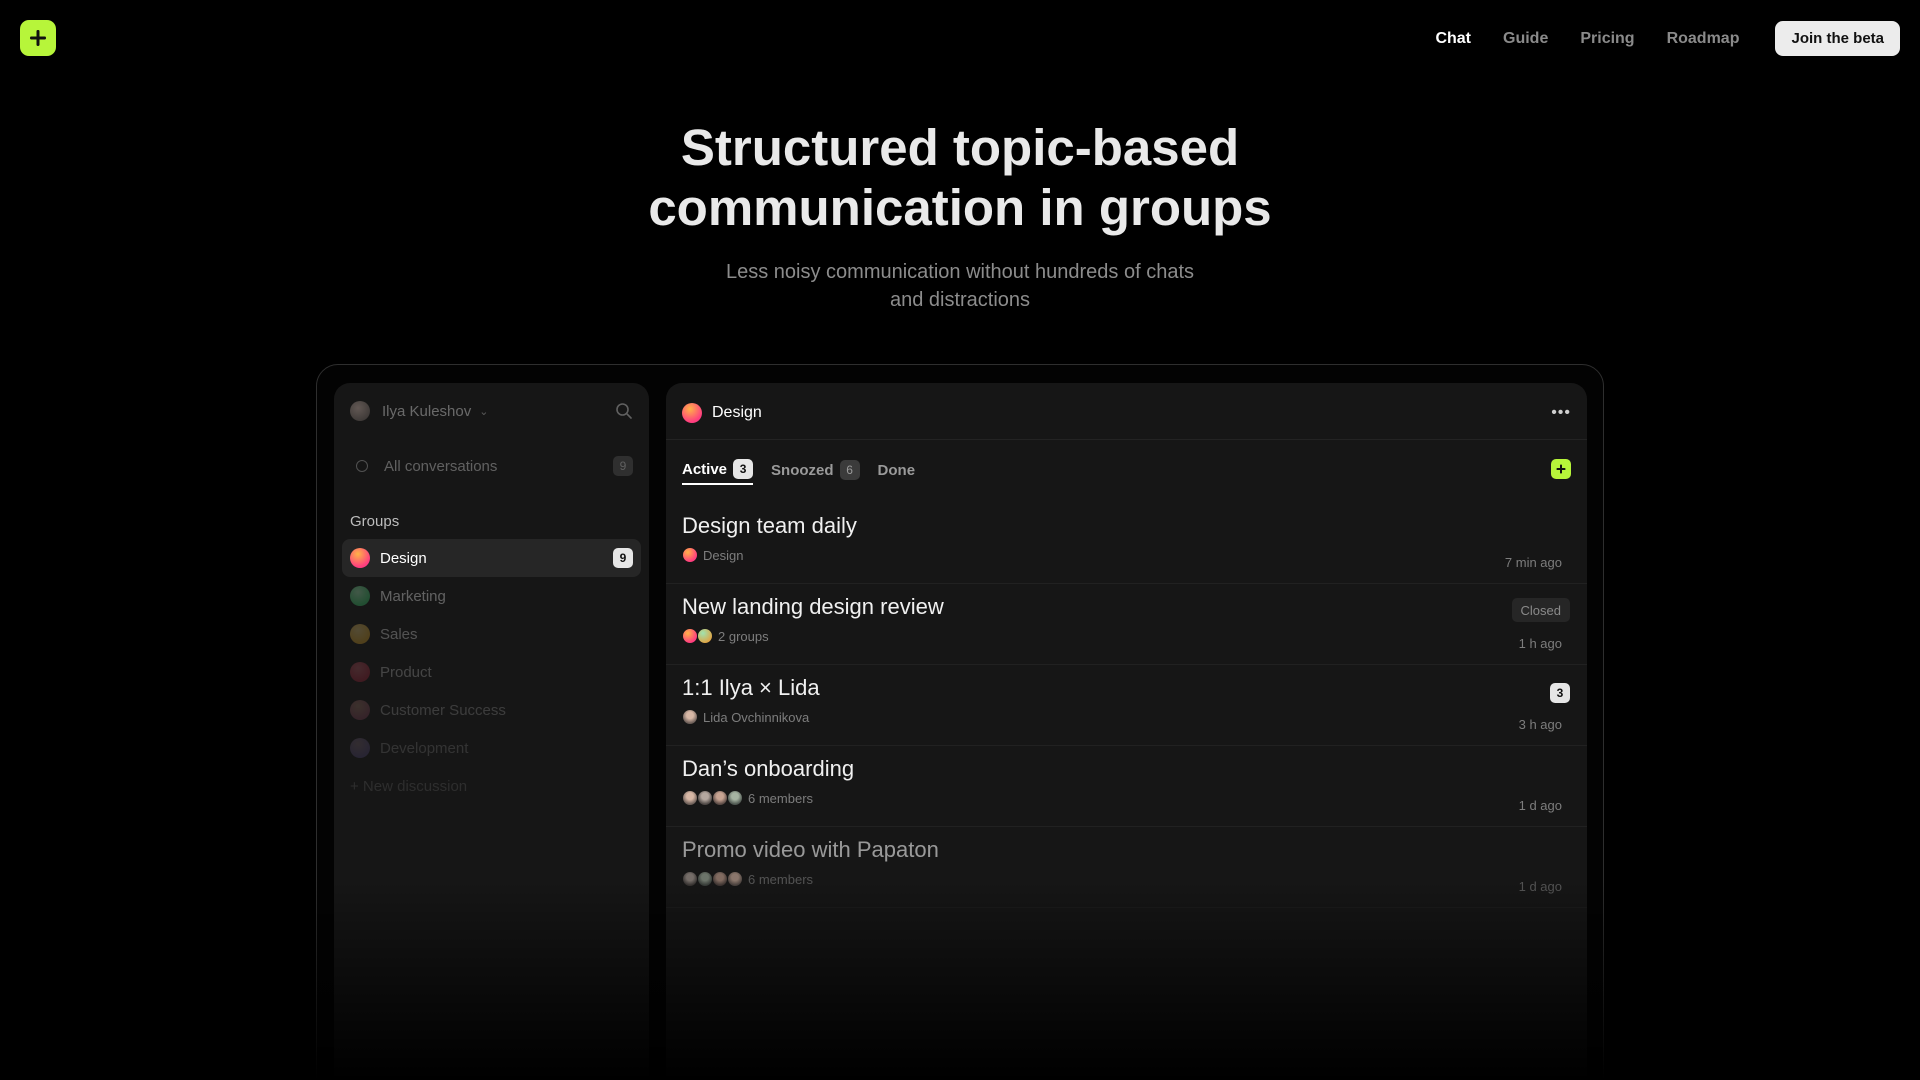 The height and width of the screenshot is (1080, 1920). Describe the element at coordinates (705, 469) in the screenshot. I see `tab-label: Active` at that location.